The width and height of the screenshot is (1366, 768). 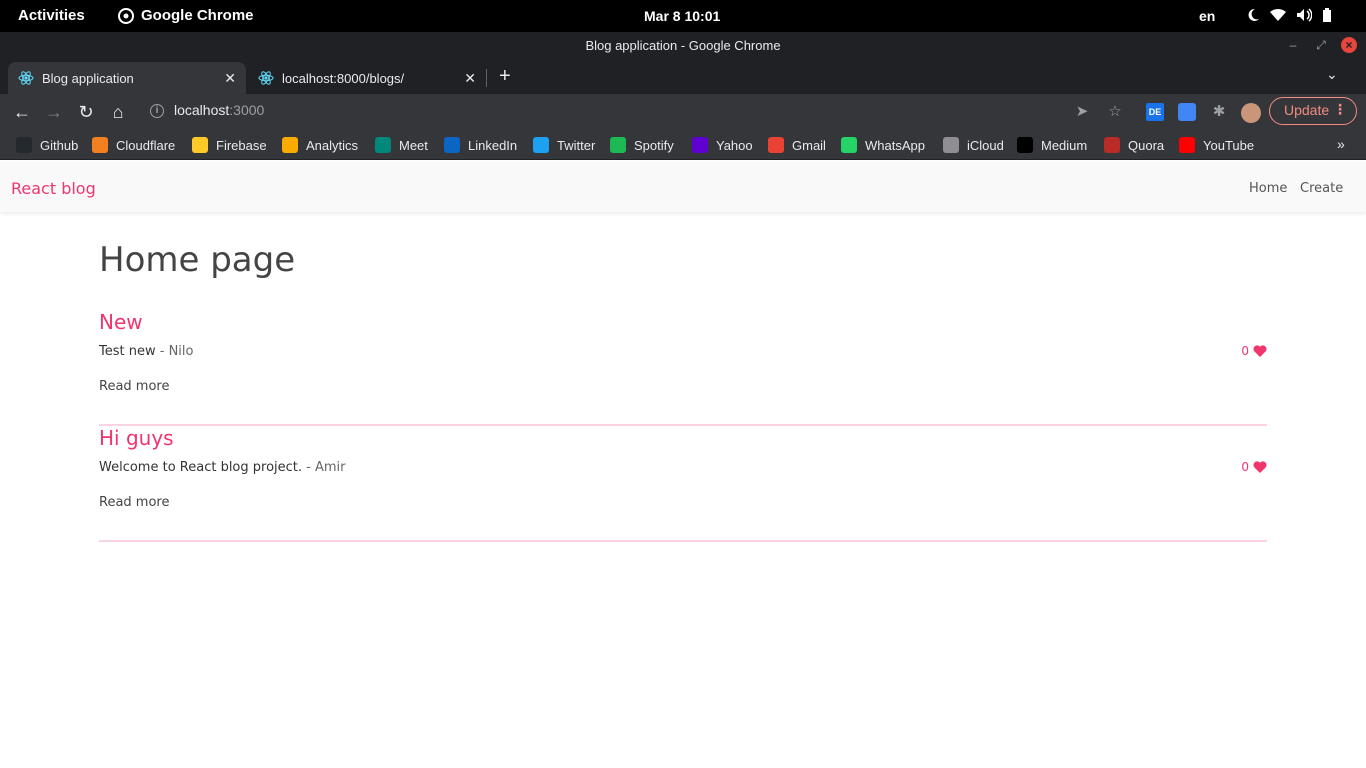 I want to click on meet-icon, so click(x=383, y=145).